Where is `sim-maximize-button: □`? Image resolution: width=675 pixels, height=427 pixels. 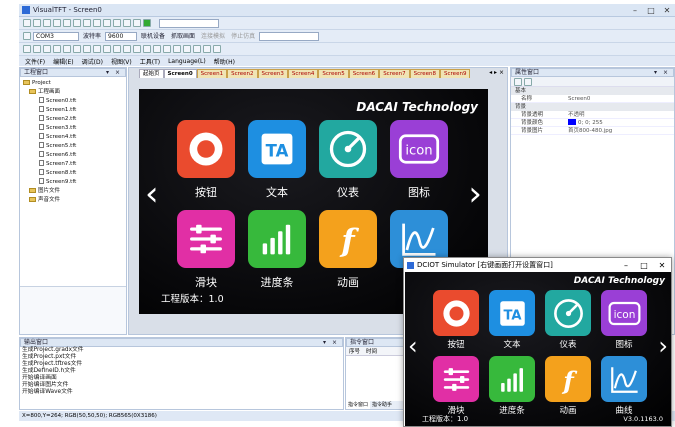
sim-maximize-button: □ is located at coordinates (644, 265).